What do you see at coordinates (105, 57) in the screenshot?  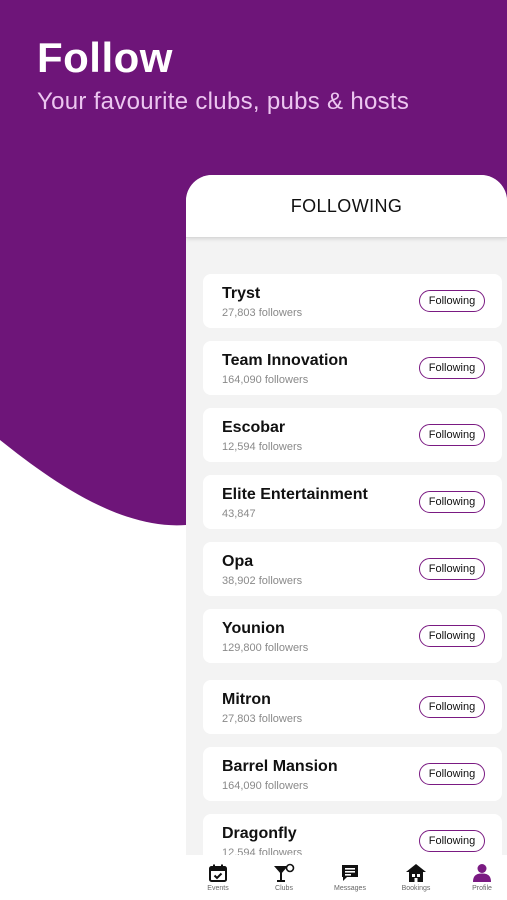 I see `page-title: Follow` at bounding box center [105, 57].